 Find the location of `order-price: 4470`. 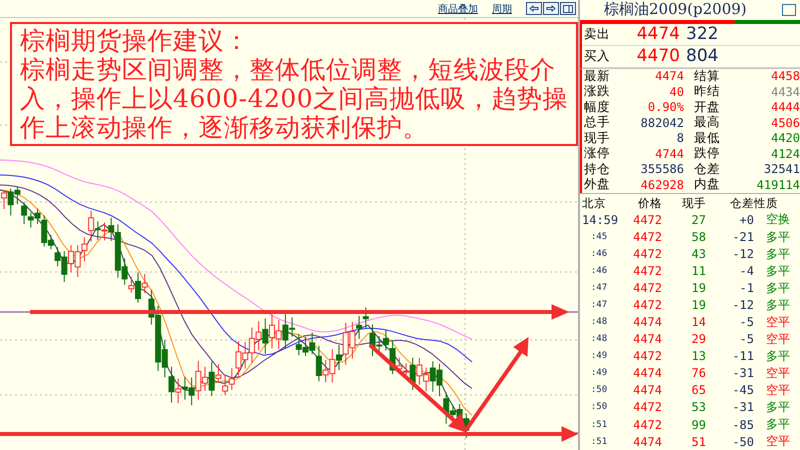

order-price: 4470 is located at coordinates (658, 56).